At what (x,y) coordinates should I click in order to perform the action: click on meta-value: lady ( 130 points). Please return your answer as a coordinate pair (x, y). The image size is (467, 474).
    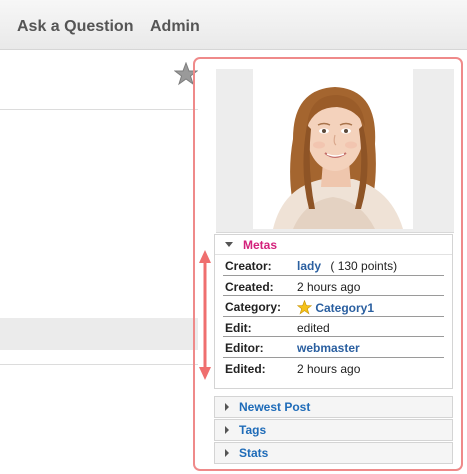
    Looking at the image, I should click on (347, 266).